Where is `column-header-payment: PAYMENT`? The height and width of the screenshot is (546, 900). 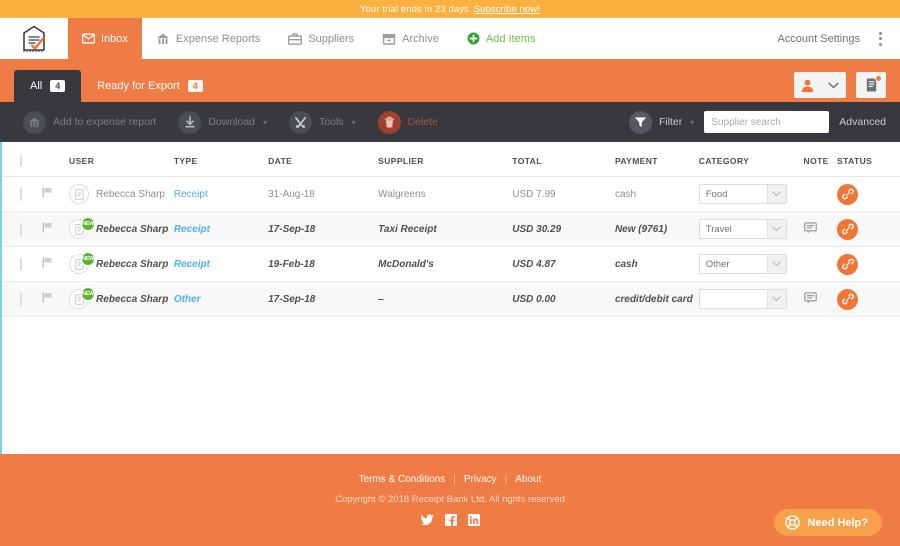
column-header-payment: PAYMENT is located at coordinates (656, 159).